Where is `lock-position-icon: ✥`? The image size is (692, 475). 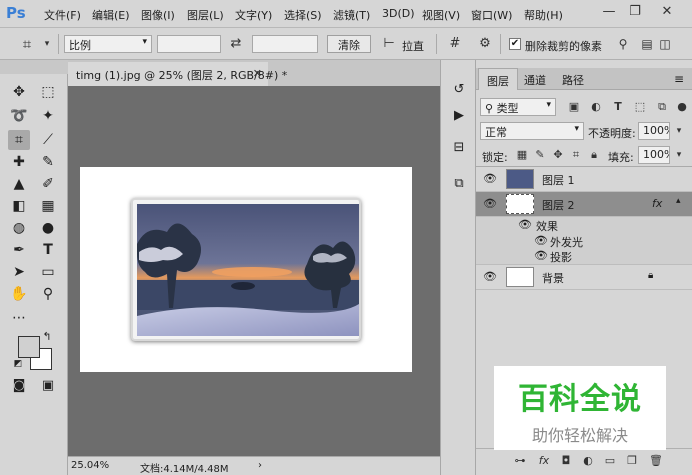
lock-position-icon: ✥ is located at coordinates (558, 155).